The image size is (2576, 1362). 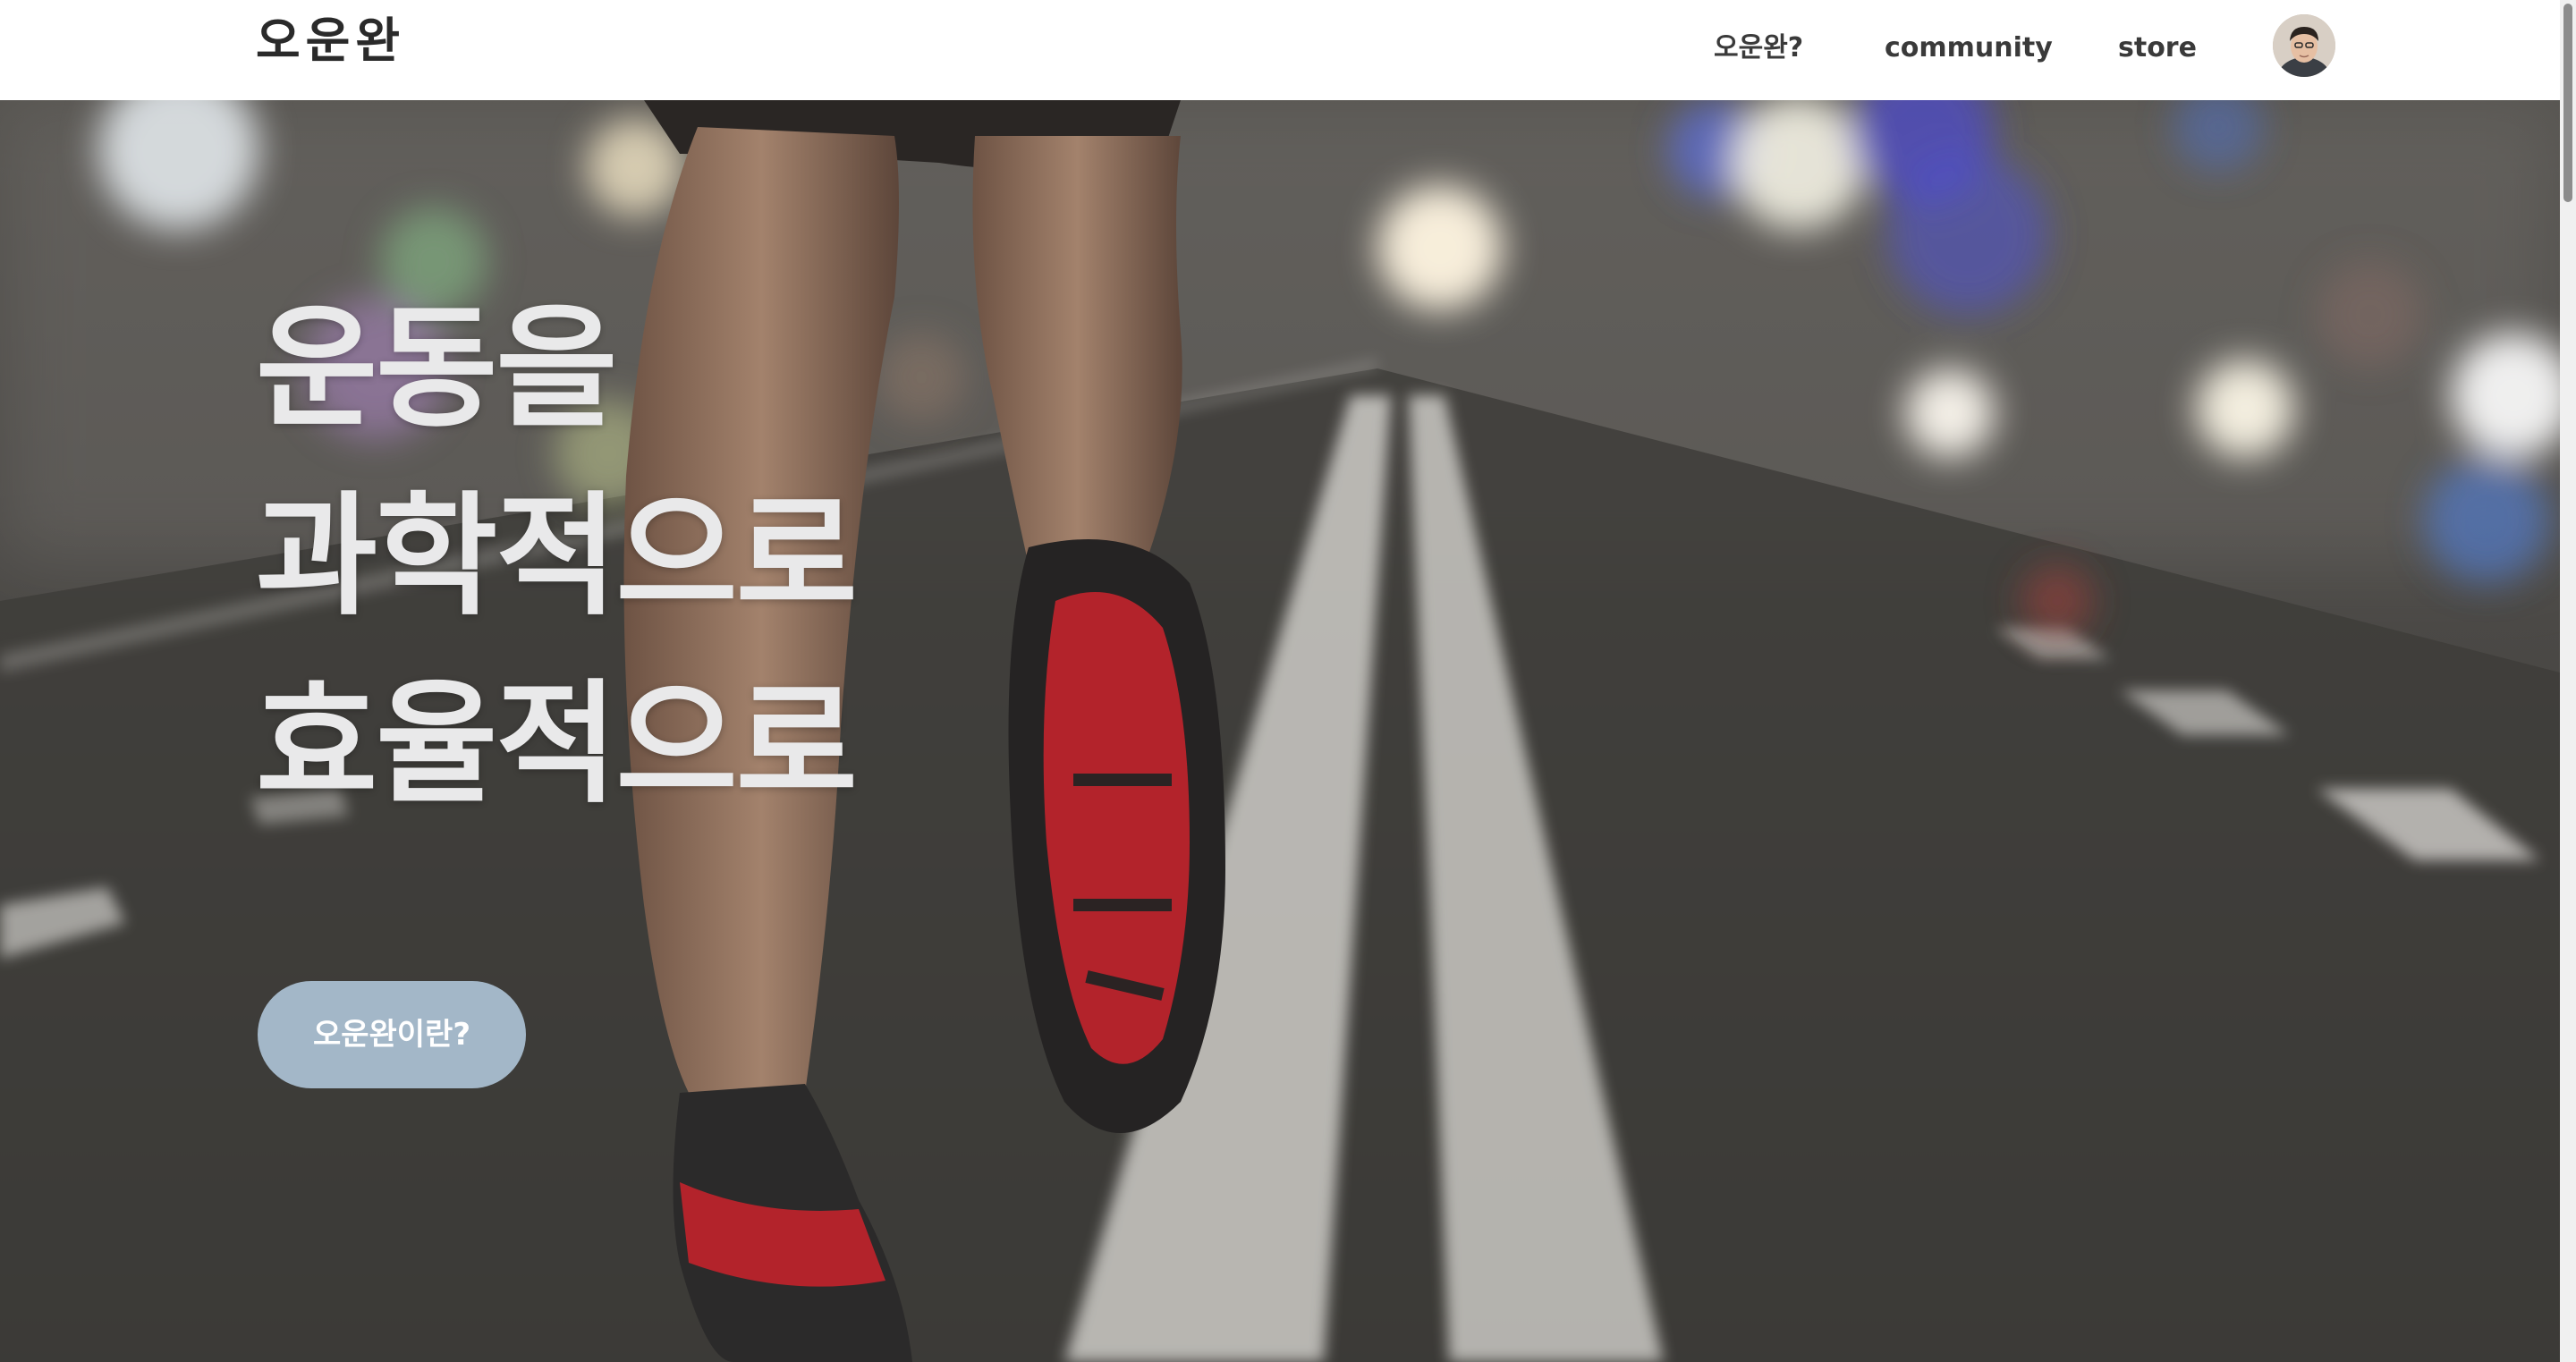 What do you see at coordinates (557, 556) in the screenshot?
I see `hero-headline-line-2: 과학적으로` at bounding box center [557, 556].